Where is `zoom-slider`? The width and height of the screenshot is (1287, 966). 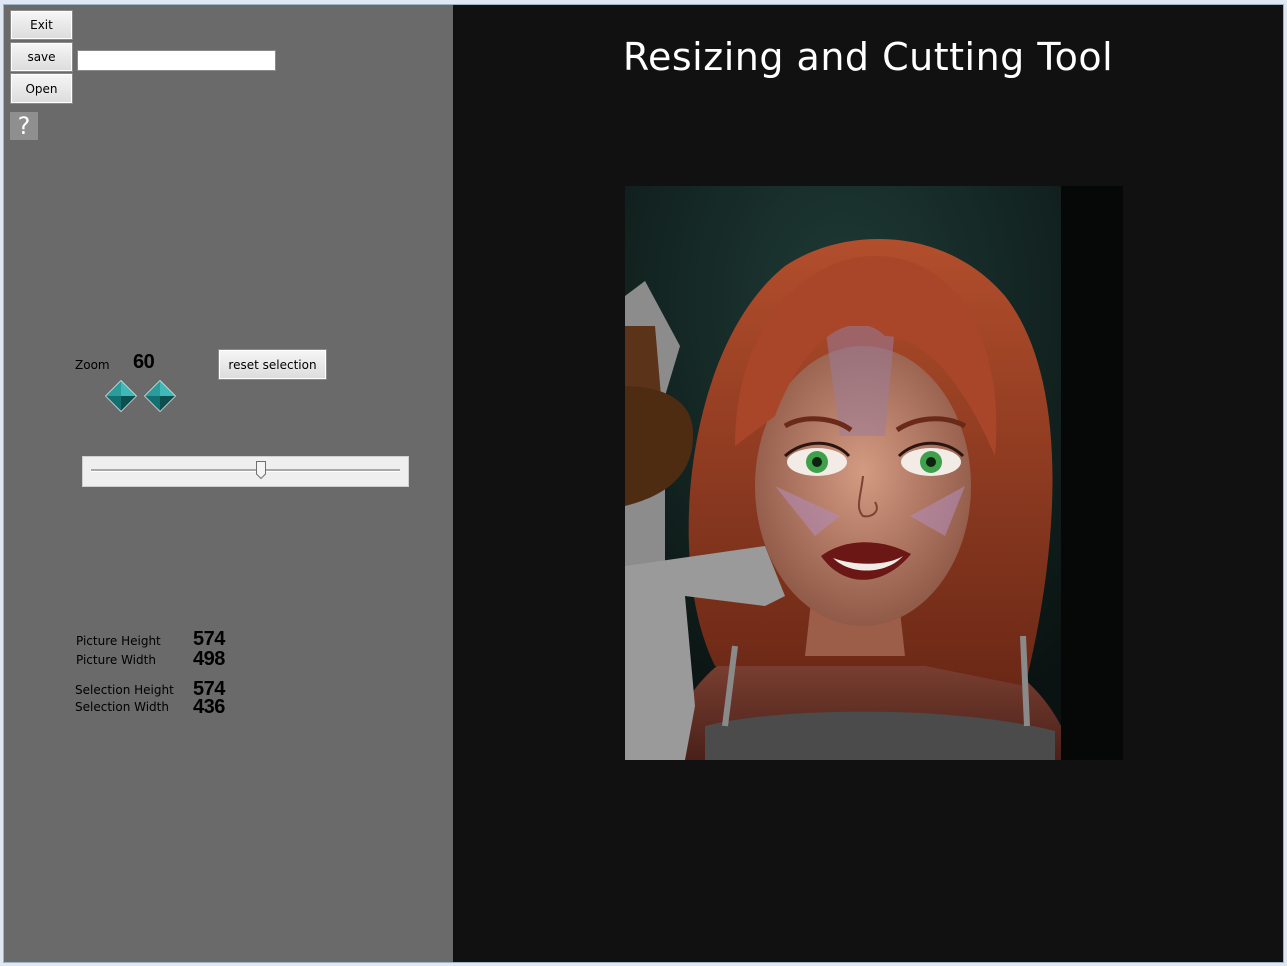
zoom-slider is located at coordinates (245, 471).